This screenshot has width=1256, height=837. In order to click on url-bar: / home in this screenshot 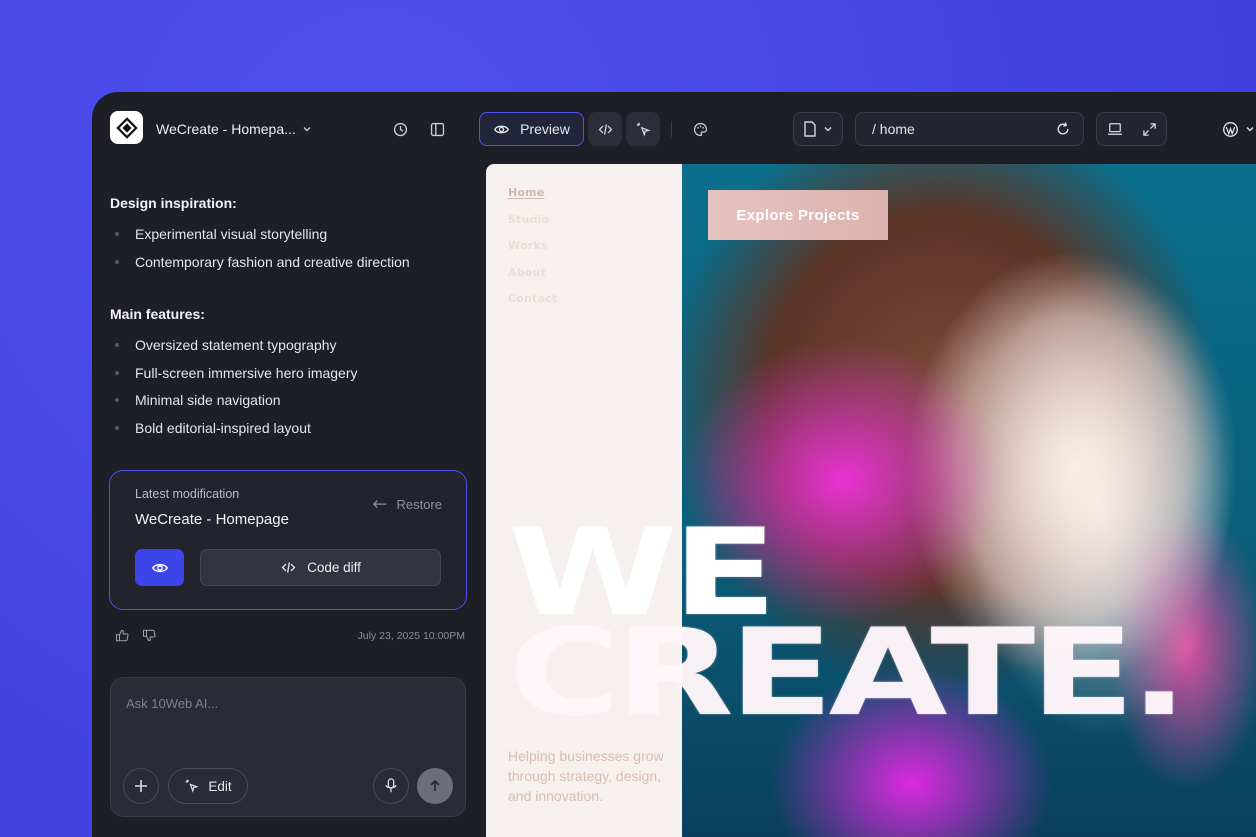, I will do `click(969, 129)`.